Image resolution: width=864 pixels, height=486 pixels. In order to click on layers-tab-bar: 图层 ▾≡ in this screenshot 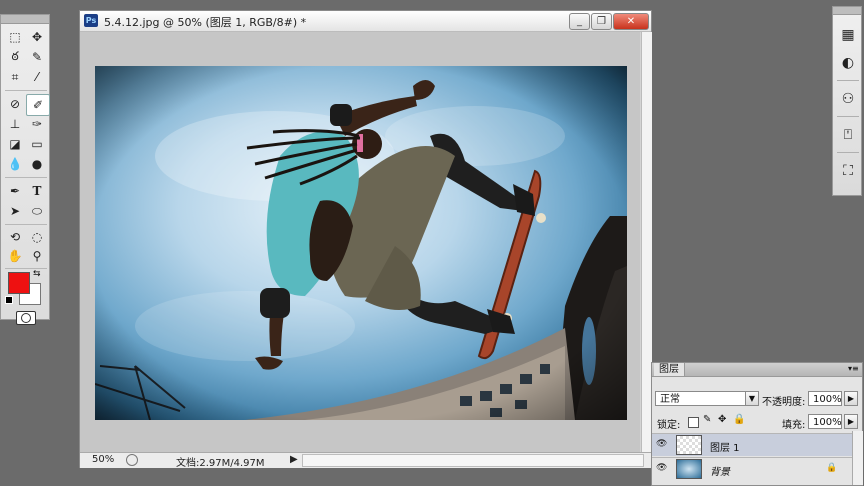, I will do `click(757, 370)`.